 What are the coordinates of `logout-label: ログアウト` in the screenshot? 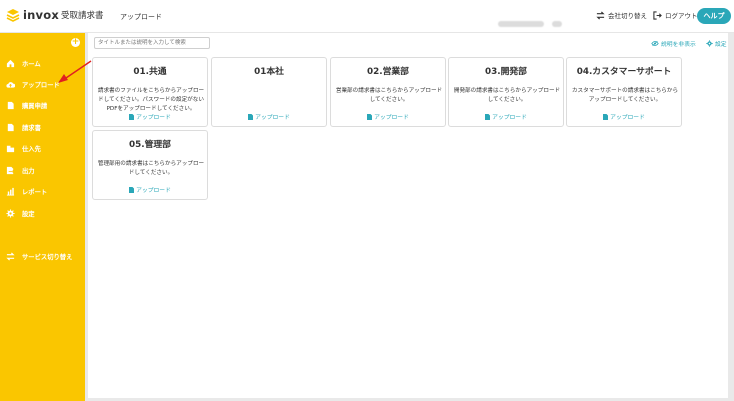 It's located at (681, 16).